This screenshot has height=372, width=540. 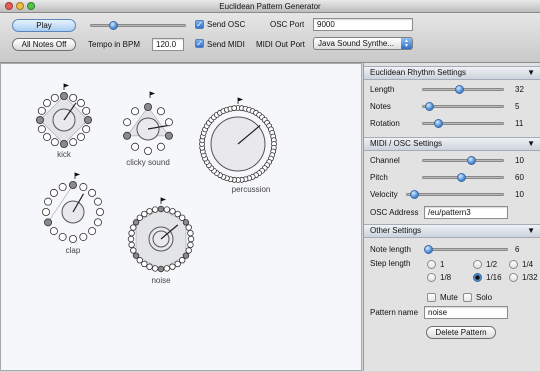 I want to click on delete-pattern-button: Delete Pattern, so click(x=461, y=332).